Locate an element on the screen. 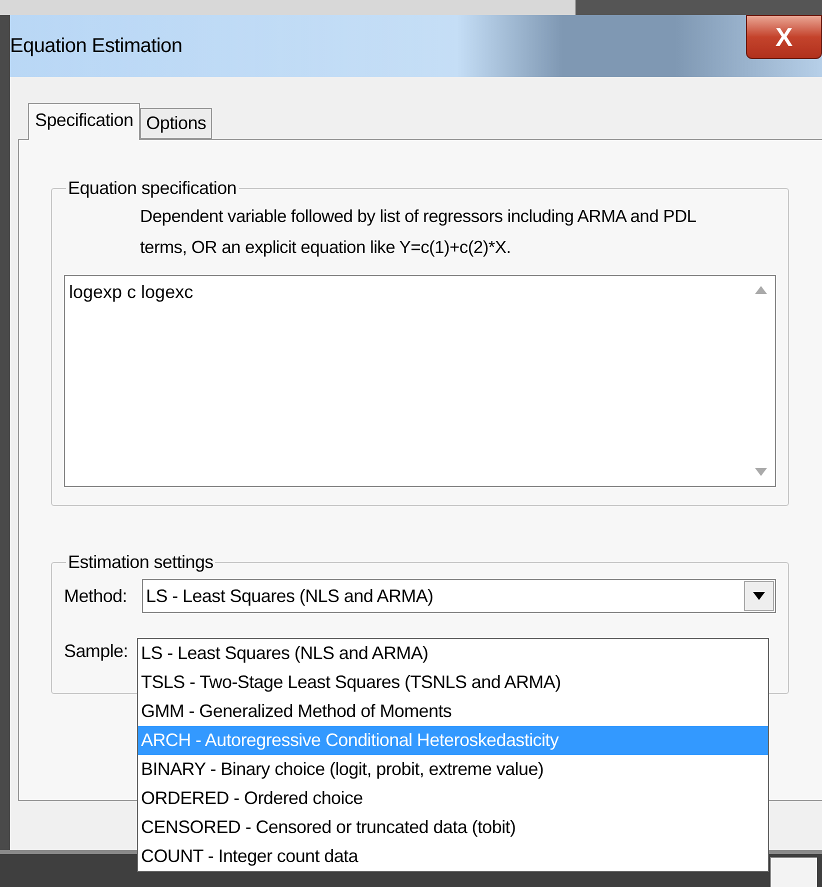 The image size is (822, 887). group-title: Estimation settings is located at coordinates (140, 562).